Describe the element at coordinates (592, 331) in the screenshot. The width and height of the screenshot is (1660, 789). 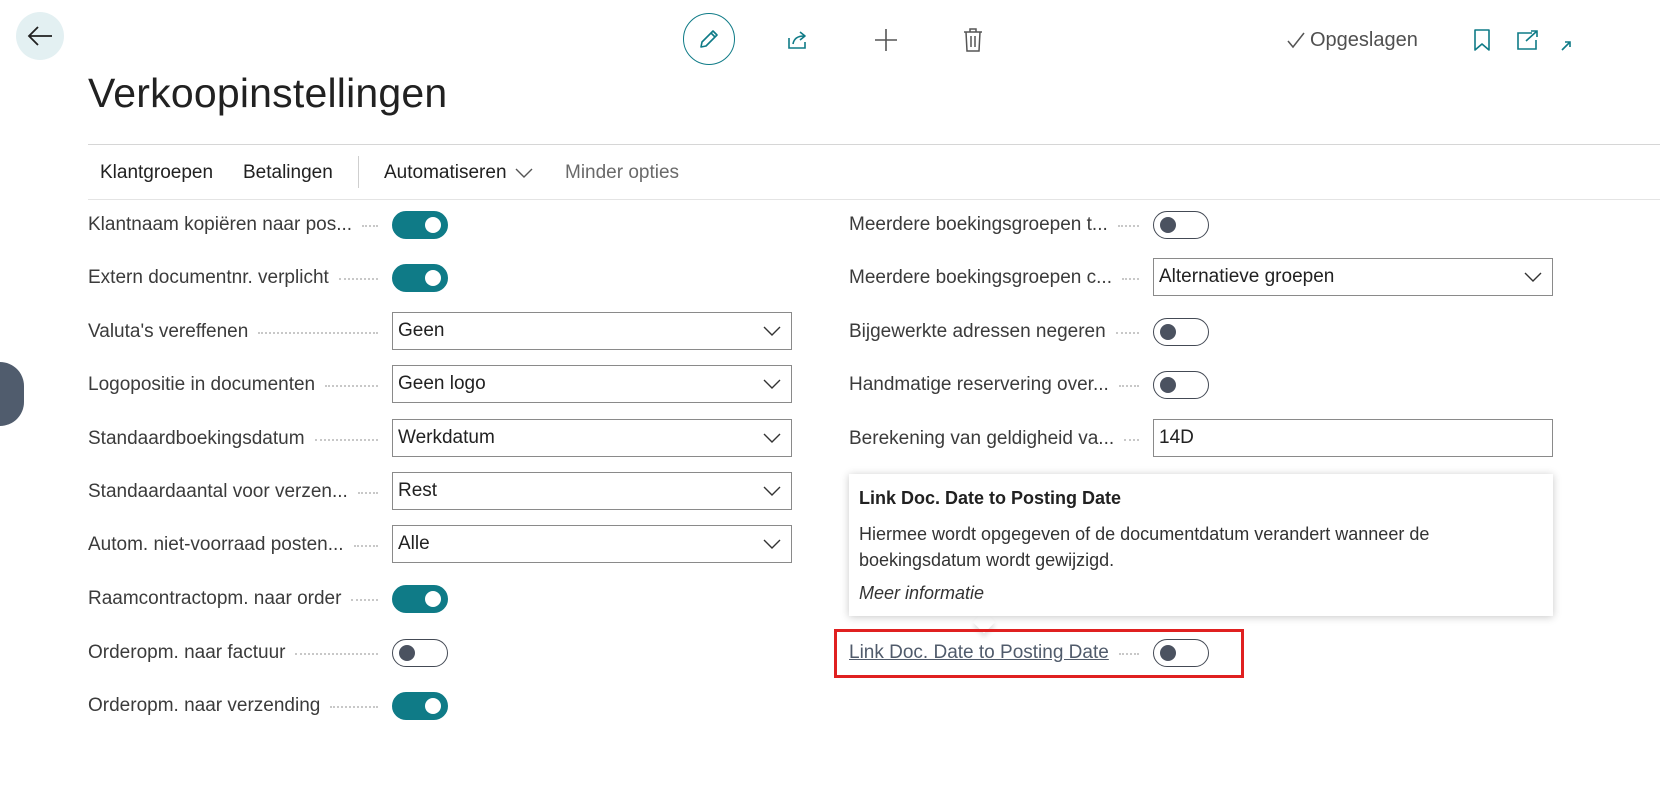
I see `select-valutas-vereffenen: Geen` at that location.